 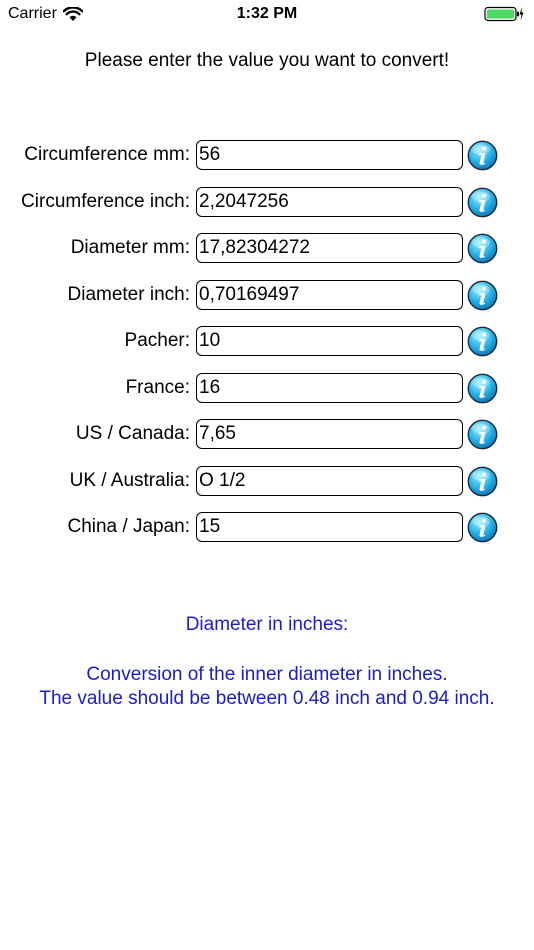 What do you see at coordinates (329, 294) in the screenshot?
I see `diameter-inch-field` at bounding box center [329, 294].